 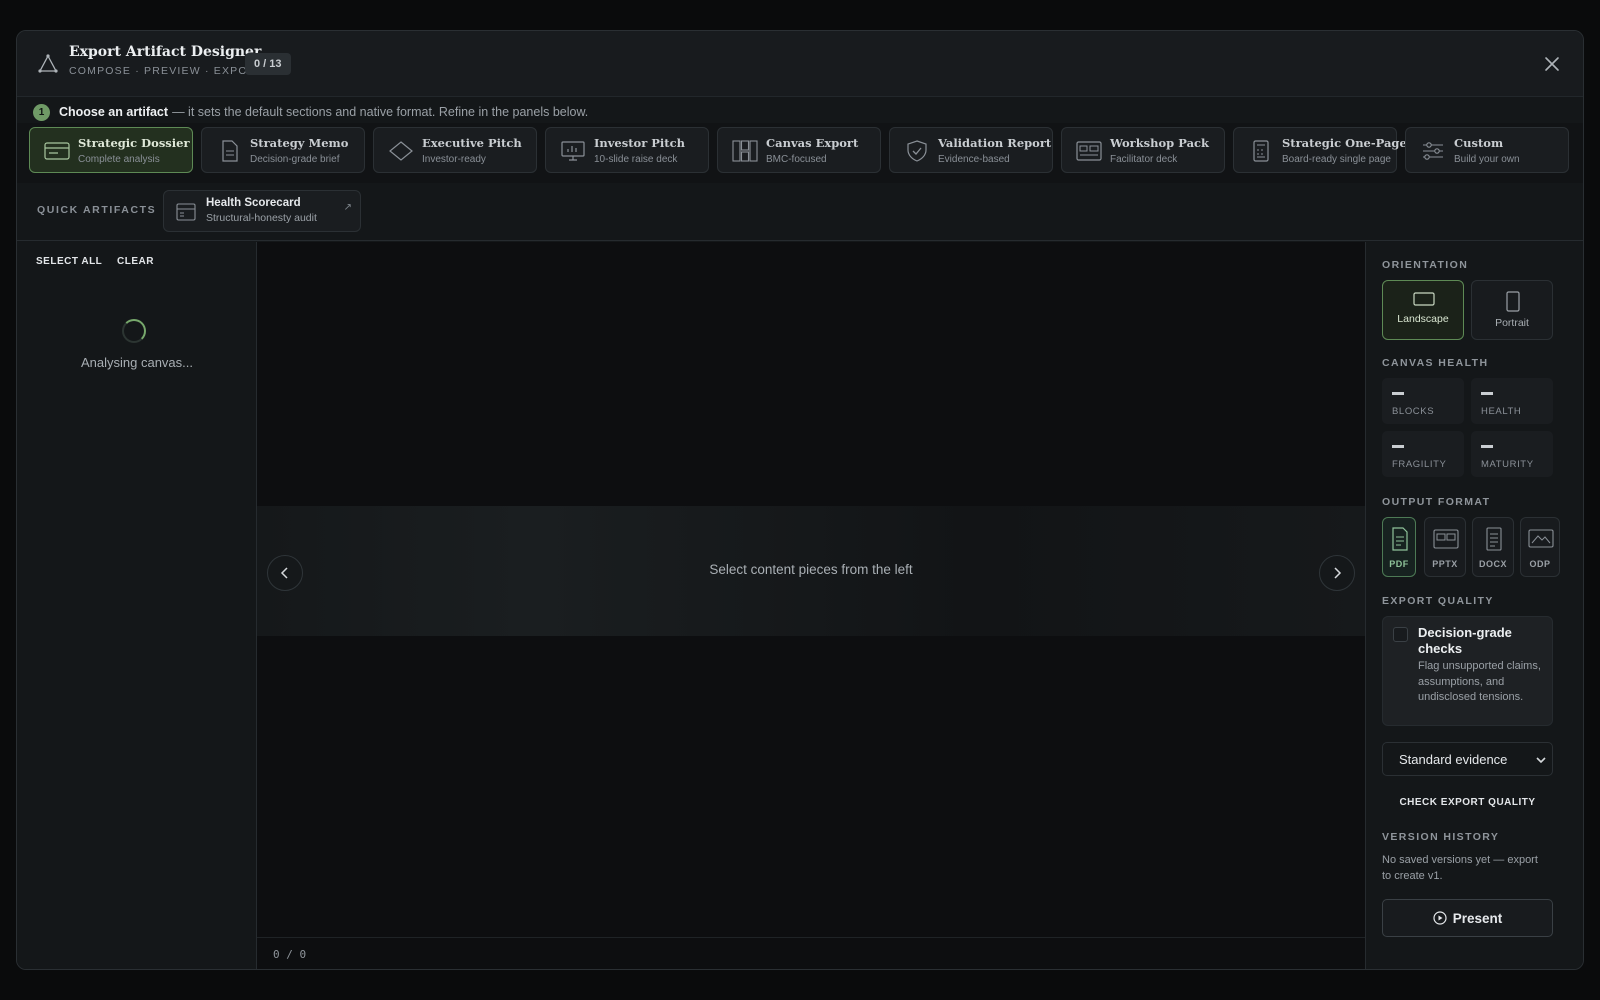 What do you see at coordinates (1424, 299) in the screenshot?
I see `landscape-icon` at bounding box center [1424, 299].